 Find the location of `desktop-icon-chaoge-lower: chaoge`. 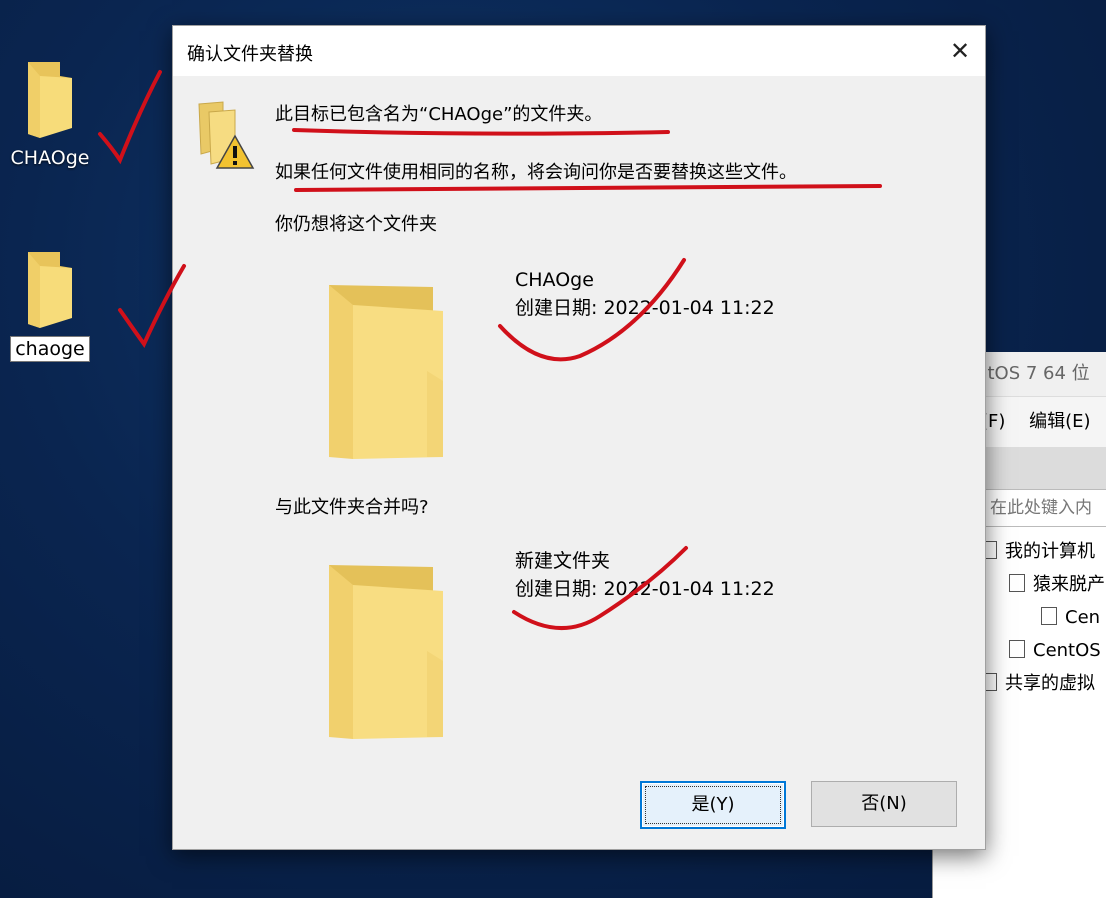

desktop-icon-chaoge-lower: chaoge is located at coordinates (50, 304).